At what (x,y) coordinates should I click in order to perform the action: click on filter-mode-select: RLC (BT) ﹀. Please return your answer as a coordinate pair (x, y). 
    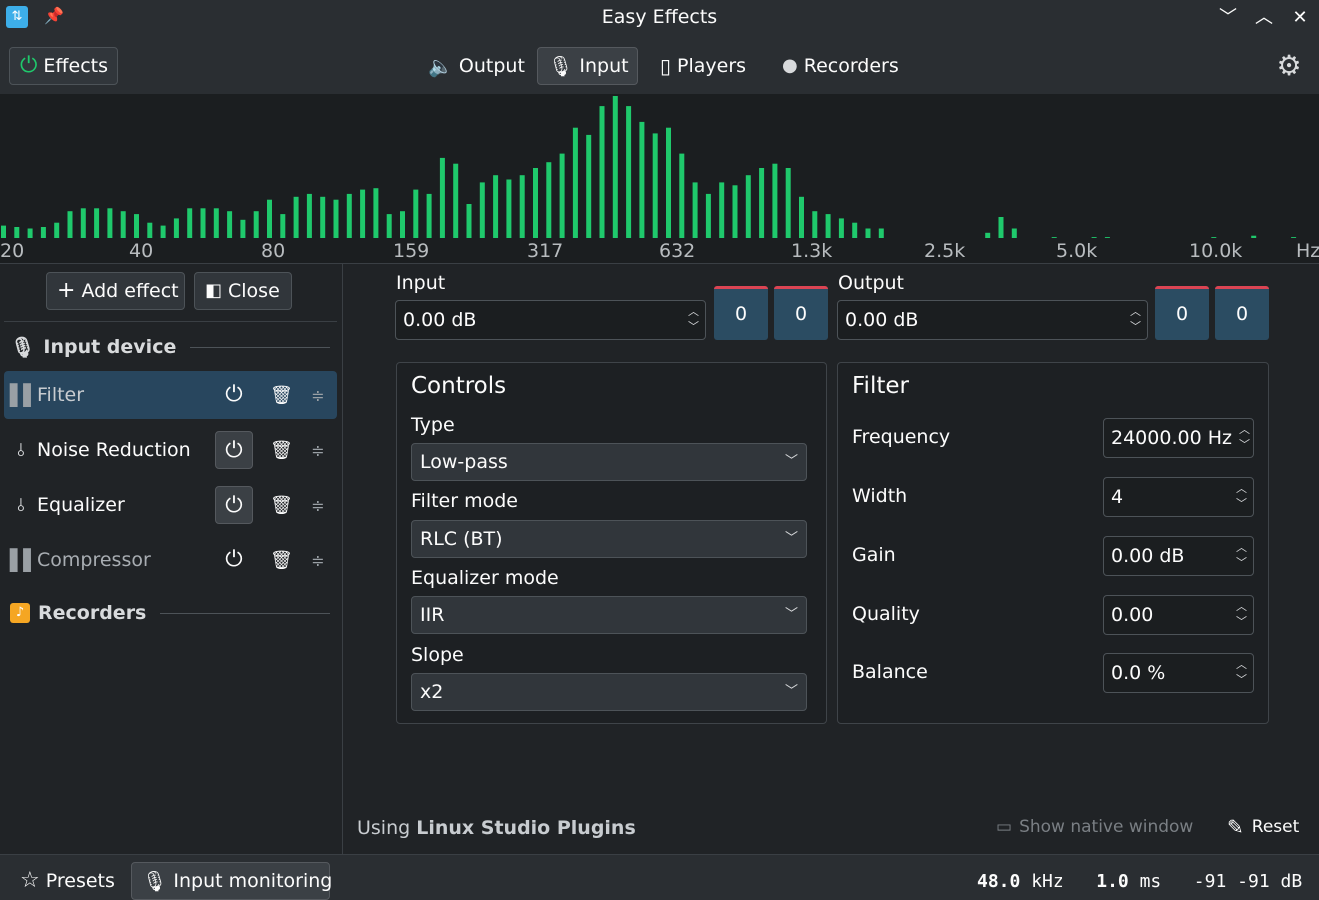
    Looking at the image, I should click on (609, 539).